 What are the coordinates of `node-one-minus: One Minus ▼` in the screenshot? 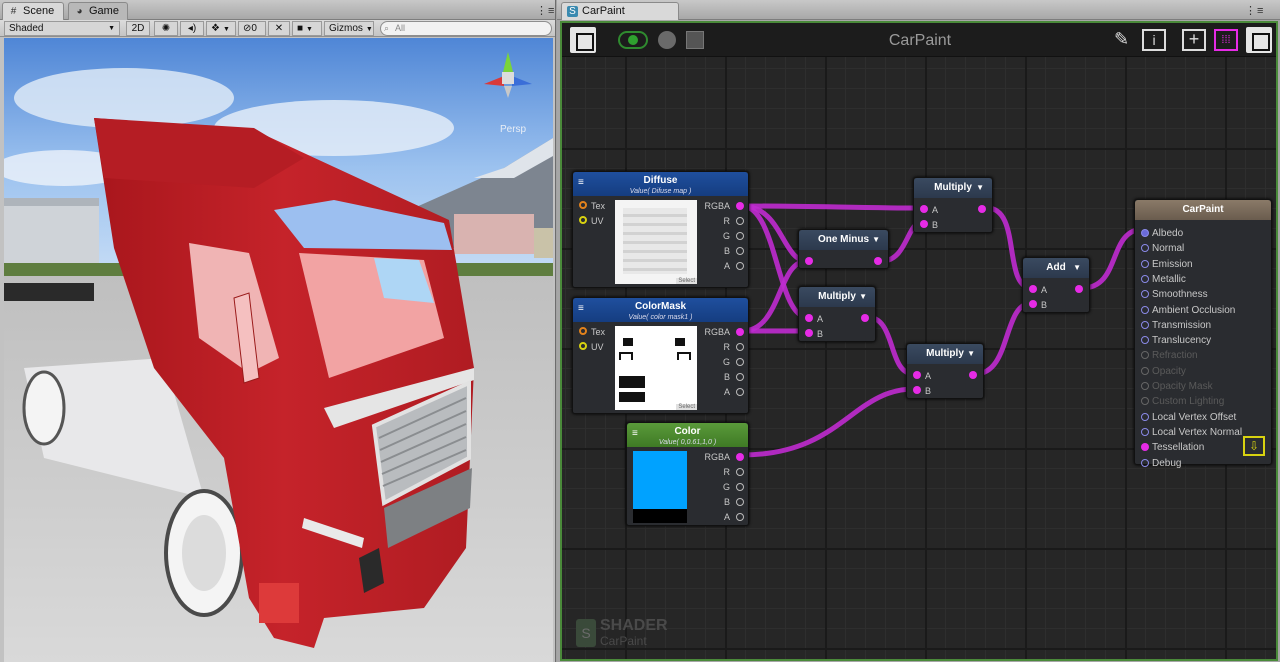 It's located at (843, 249).